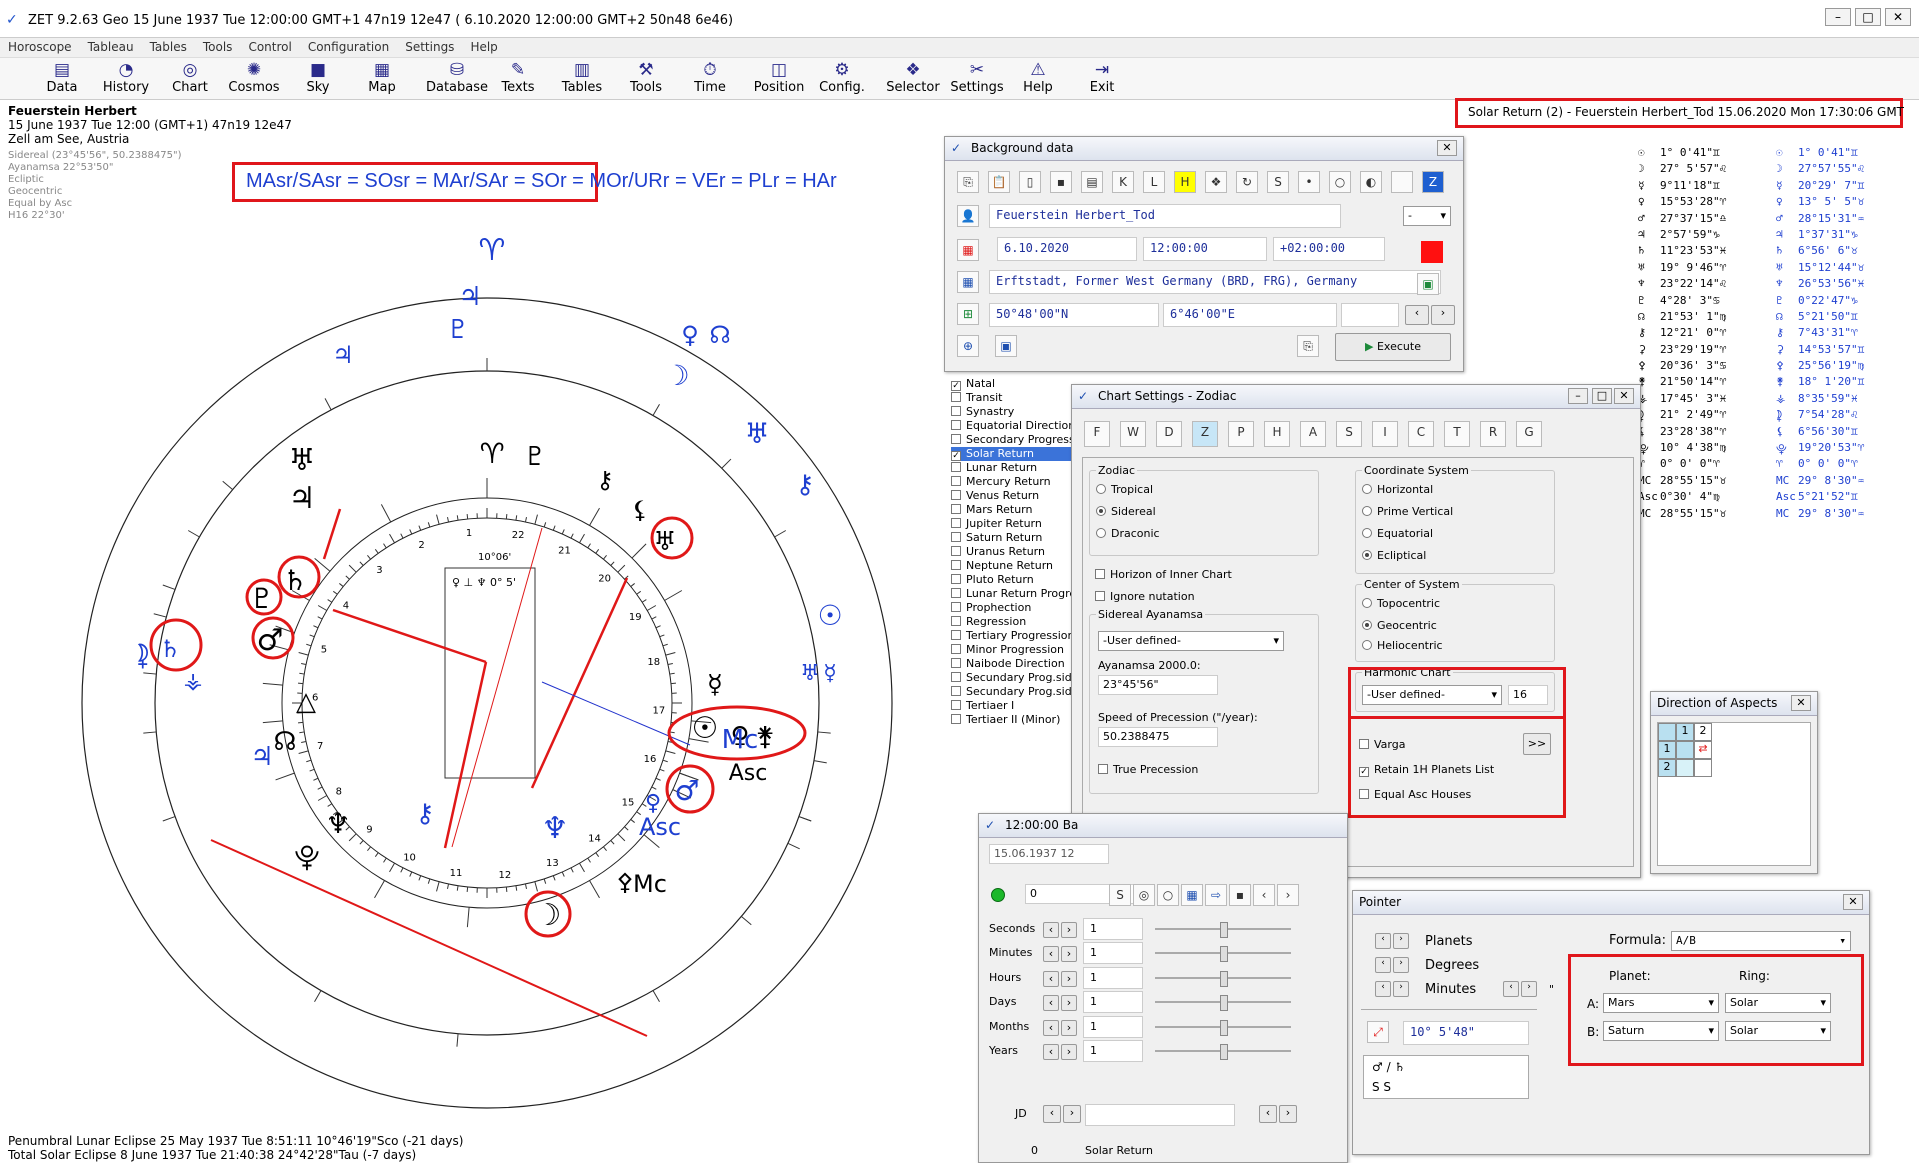 This screenshot has height=1163, width=1919. Describe the element at coordinates (1264, 895) in the screenshot. I see `prev-icon: ‹` at that location.